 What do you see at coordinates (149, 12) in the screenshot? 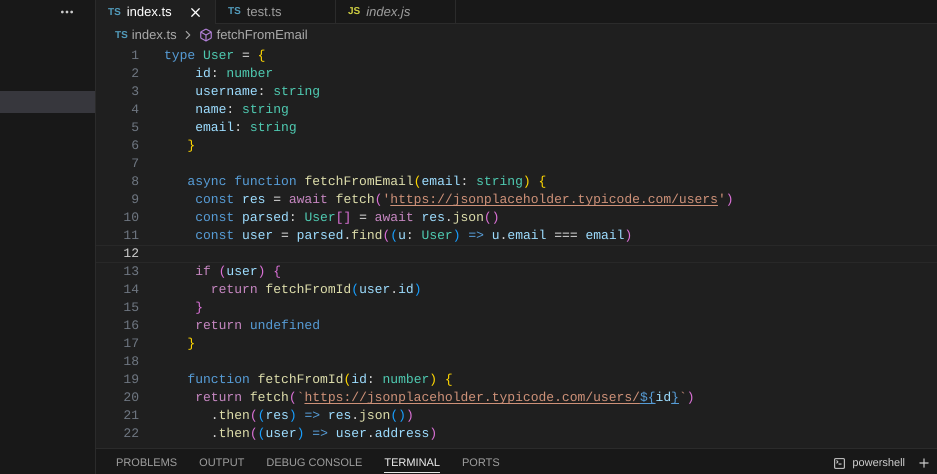
I see `tab-label: index.ts` at bounding box center [149, 12].